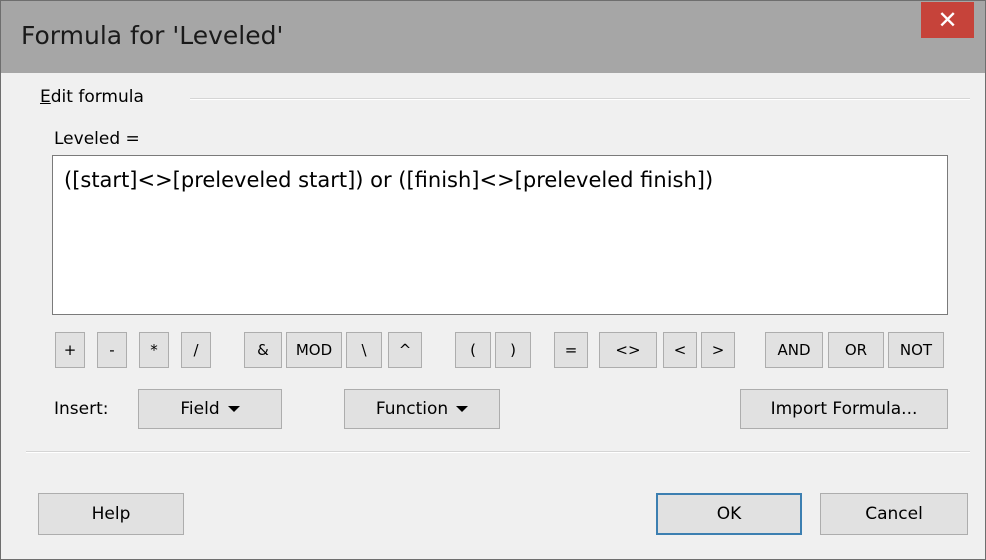 This screenshot has height=560, width=986. What do you see at coordinates (718, 350) in the screenshot?
I see `operator-greater-than-button: >` at bounding box center [718, 350].